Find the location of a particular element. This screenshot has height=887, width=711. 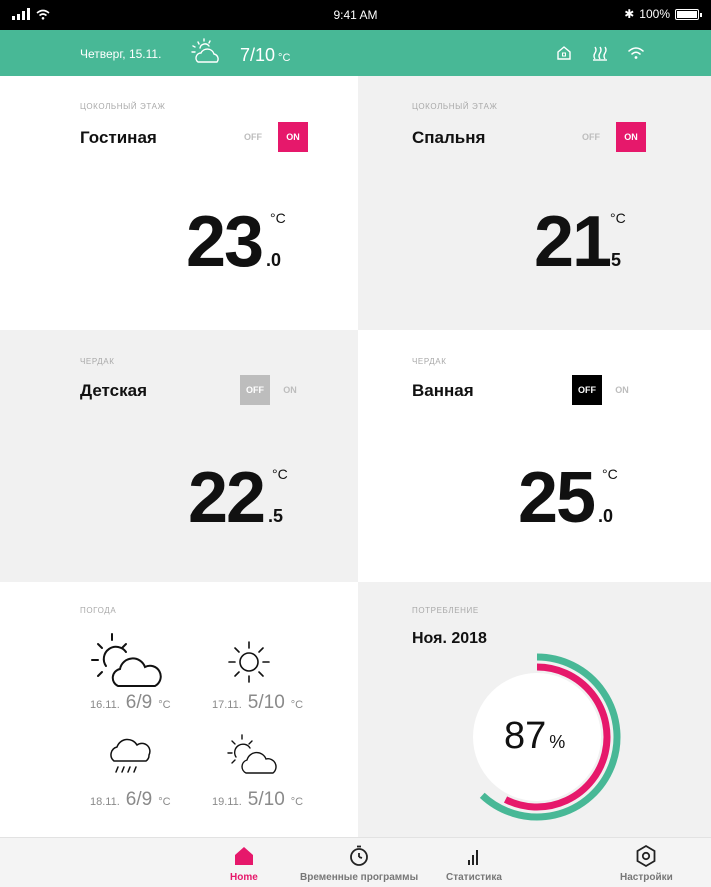

room-temperature: 22 °C .5 is located at coordinates (238, 498).